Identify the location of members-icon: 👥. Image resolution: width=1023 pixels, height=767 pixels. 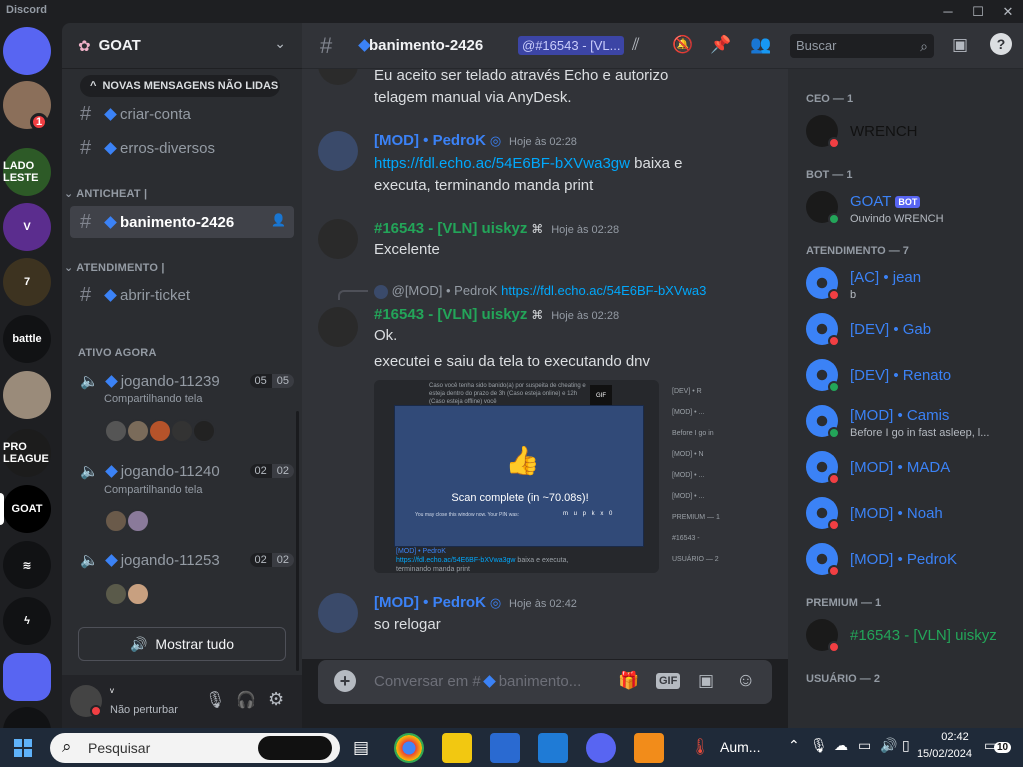
(760, 45).